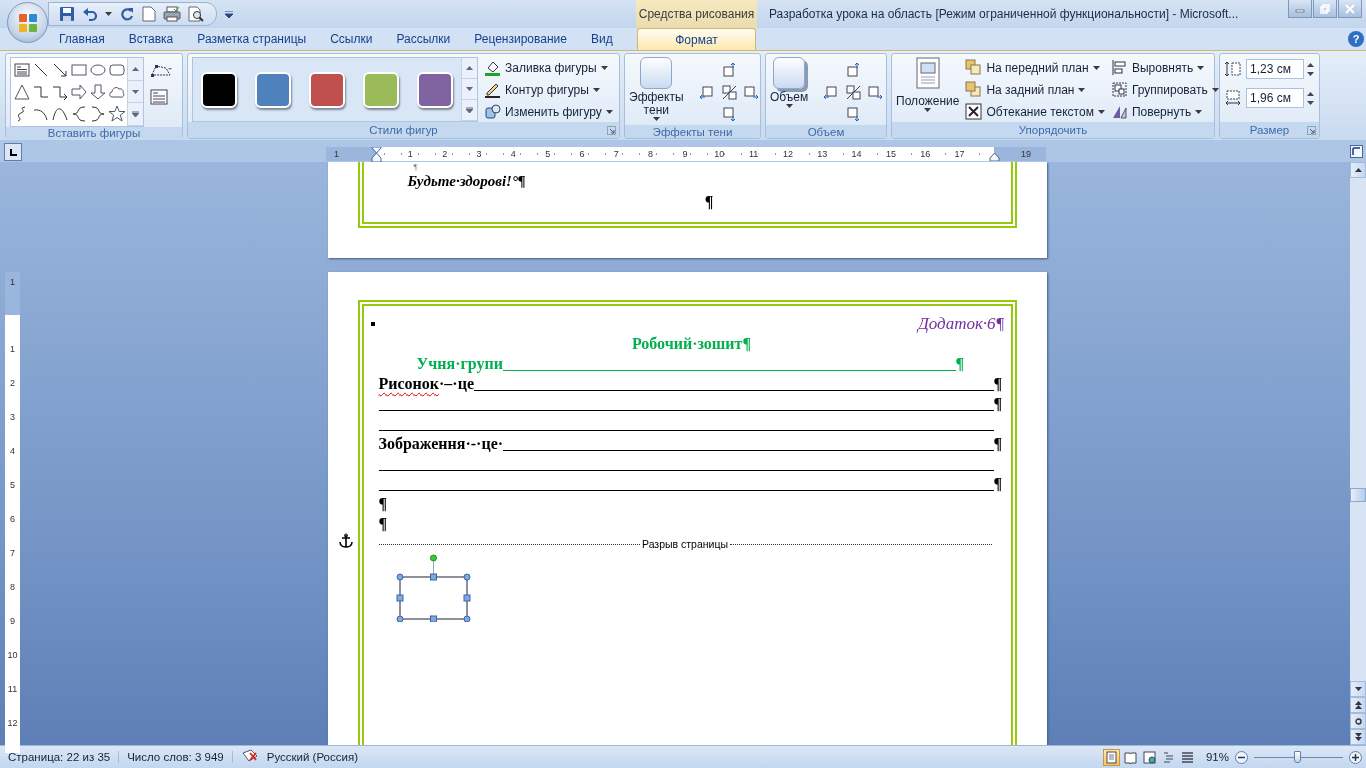 The image size is (1366, 768). I want to click on ruler-toggle-icon, so click(1356, 151).